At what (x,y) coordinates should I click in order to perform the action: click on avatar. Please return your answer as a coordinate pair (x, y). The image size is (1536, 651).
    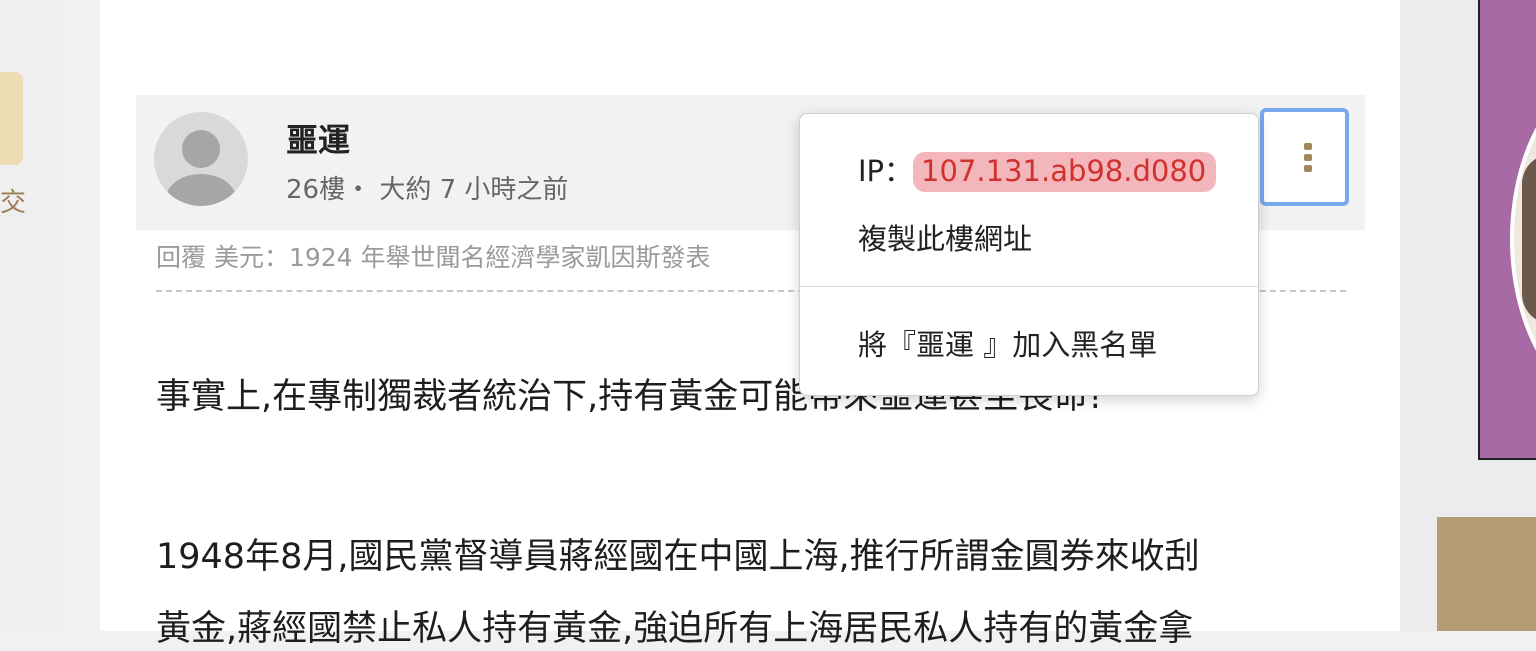
    Looking at the image, I should click on (201, 159).